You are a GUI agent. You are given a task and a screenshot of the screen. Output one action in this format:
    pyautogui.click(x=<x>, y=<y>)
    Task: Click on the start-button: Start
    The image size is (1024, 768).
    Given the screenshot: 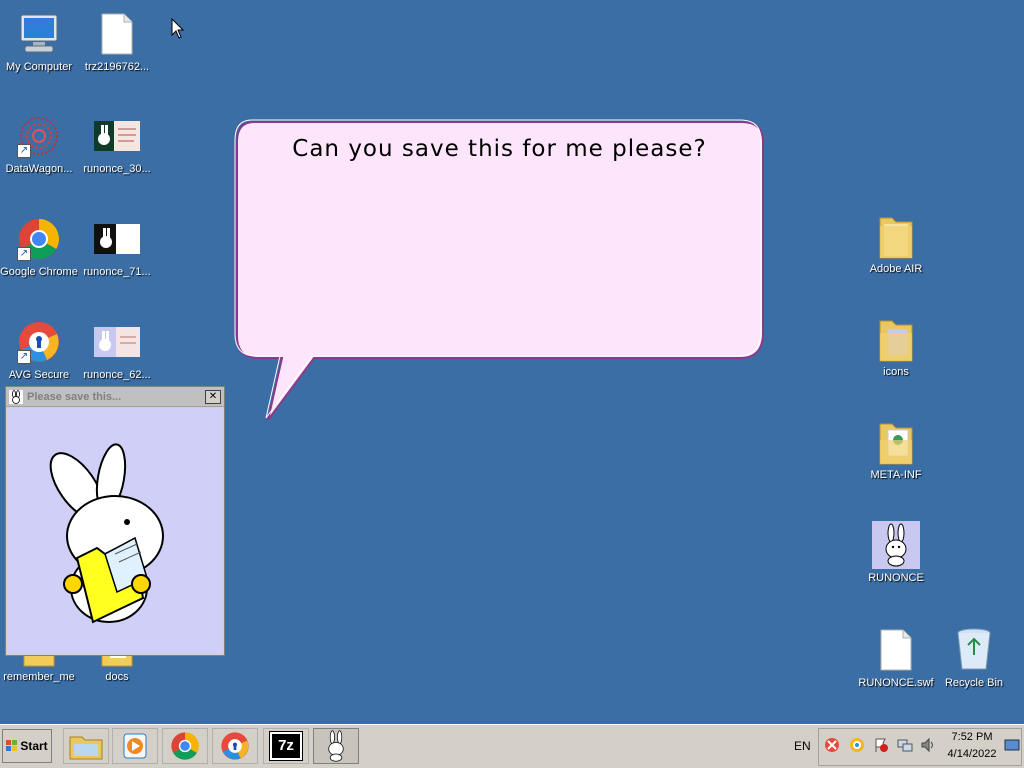 What is the action you would take?
    pyautogui.click(x=27, y=746)
    